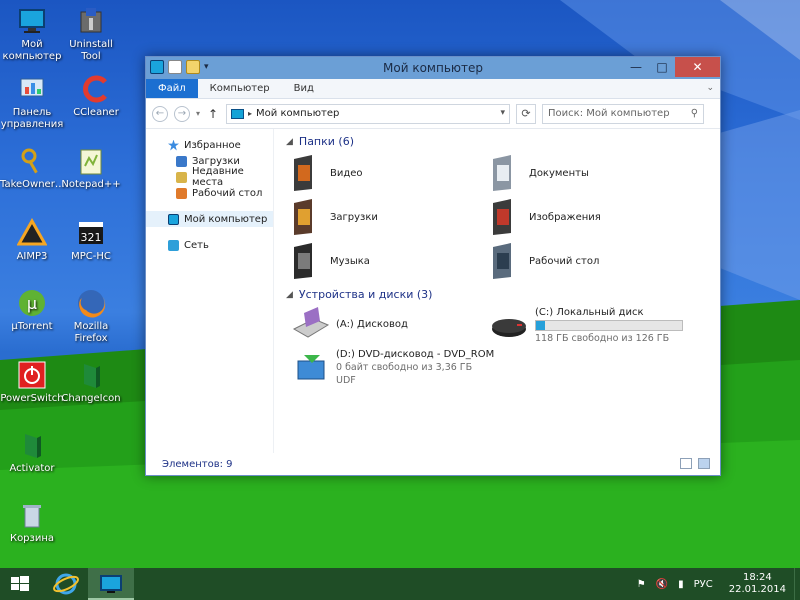 The image size is (800, 600). I want to click on group-header-devices: ◢ Устройства и диски (3), so click(359, 294).